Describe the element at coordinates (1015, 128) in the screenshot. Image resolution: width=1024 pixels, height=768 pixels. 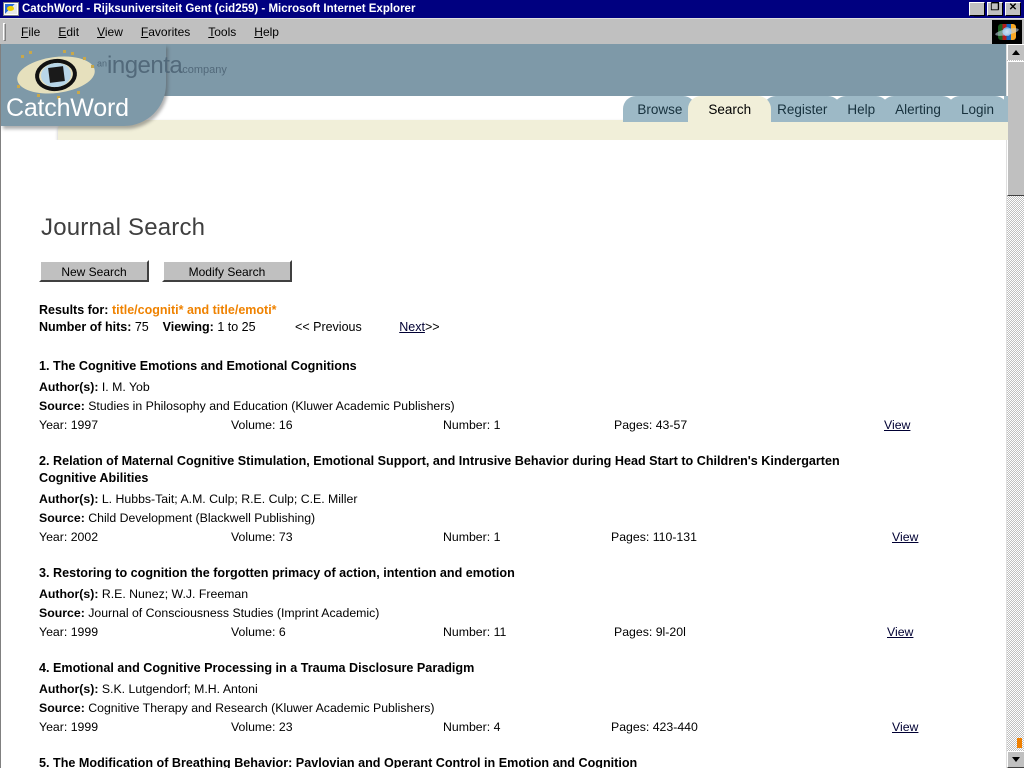
I see `scrollbar-thumb` at that location.